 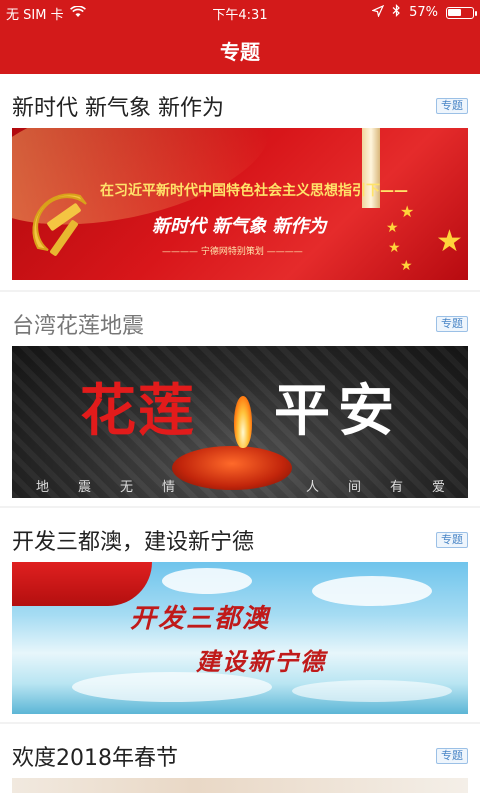 I want to click on topic-title: 台湾花莲地震, so click(x=78, y=324).